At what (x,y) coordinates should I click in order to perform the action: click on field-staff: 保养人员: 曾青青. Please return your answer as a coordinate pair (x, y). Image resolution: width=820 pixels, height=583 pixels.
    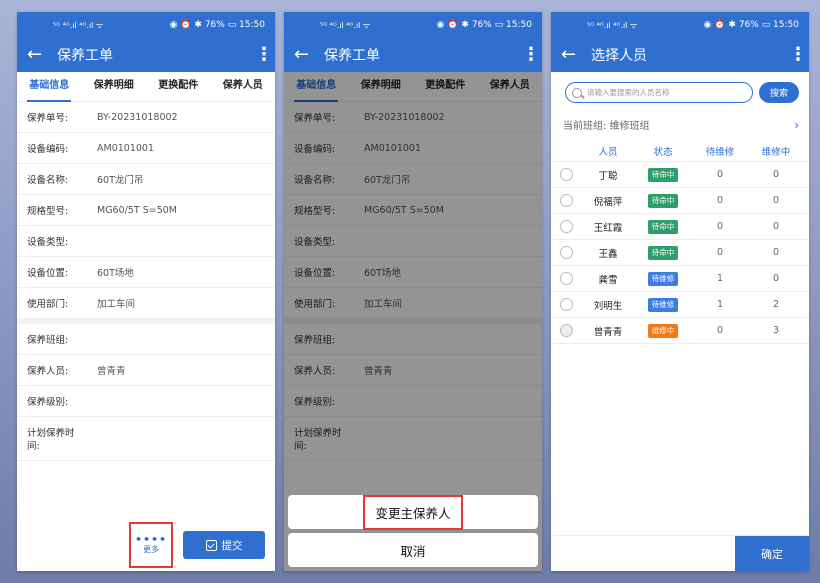
    Looking at the image, I should click on (146, 370).